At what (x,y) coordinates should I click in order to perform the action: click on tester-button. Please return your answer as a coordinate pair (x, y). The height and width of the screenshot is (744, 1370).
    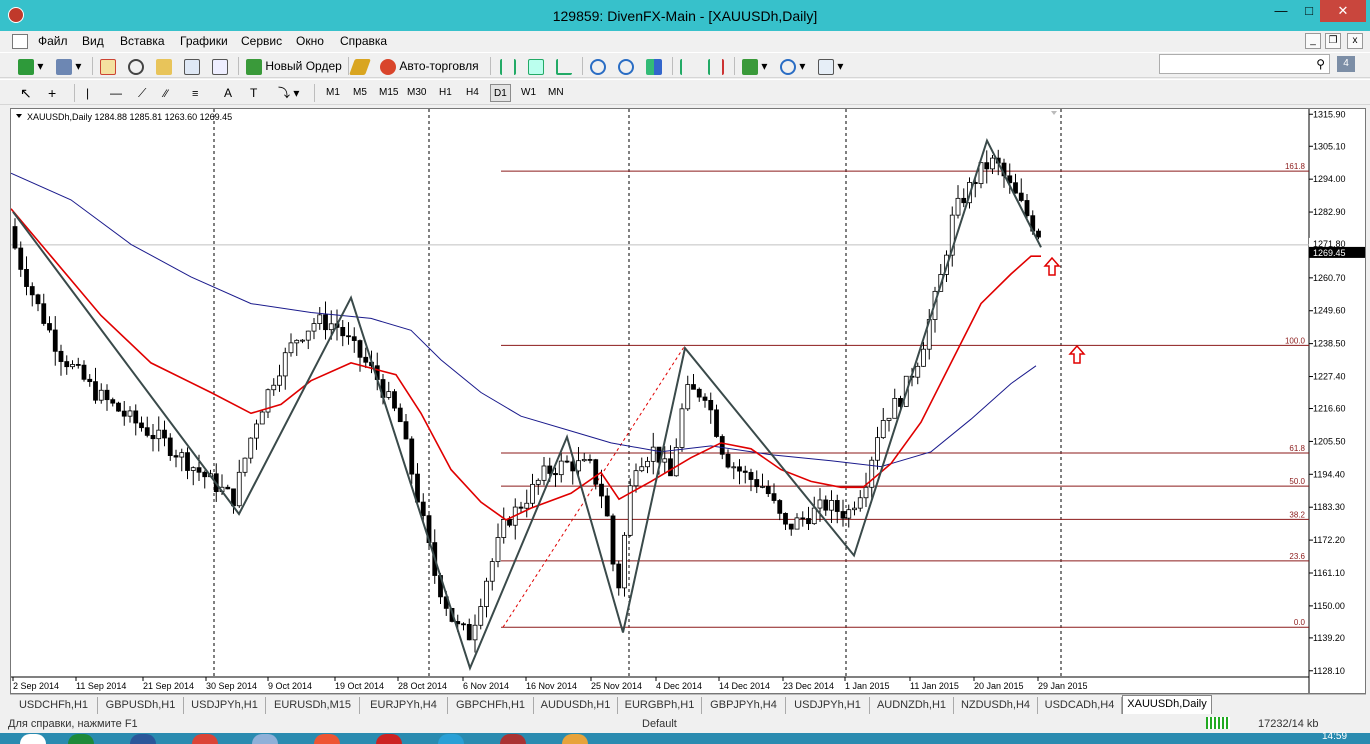
    Looking at the image, I should click on (220, 66).